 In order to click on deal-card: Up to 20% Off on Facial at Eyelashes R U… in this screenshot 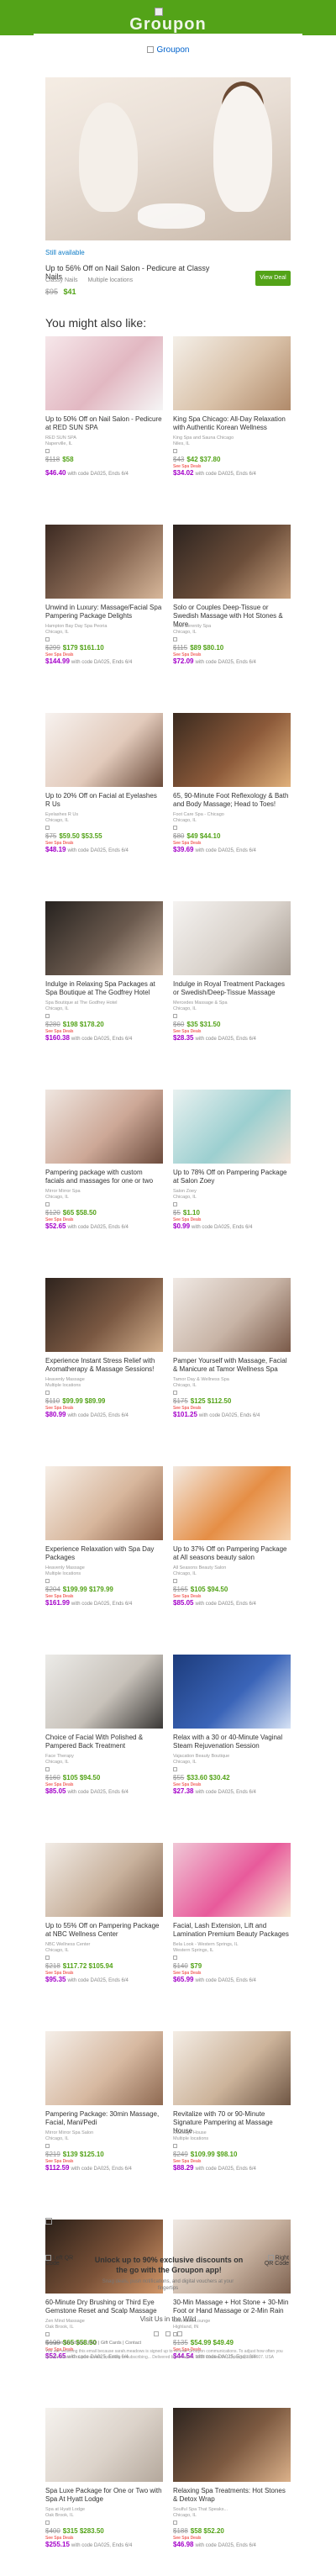, I will do `click(104, 797)`.